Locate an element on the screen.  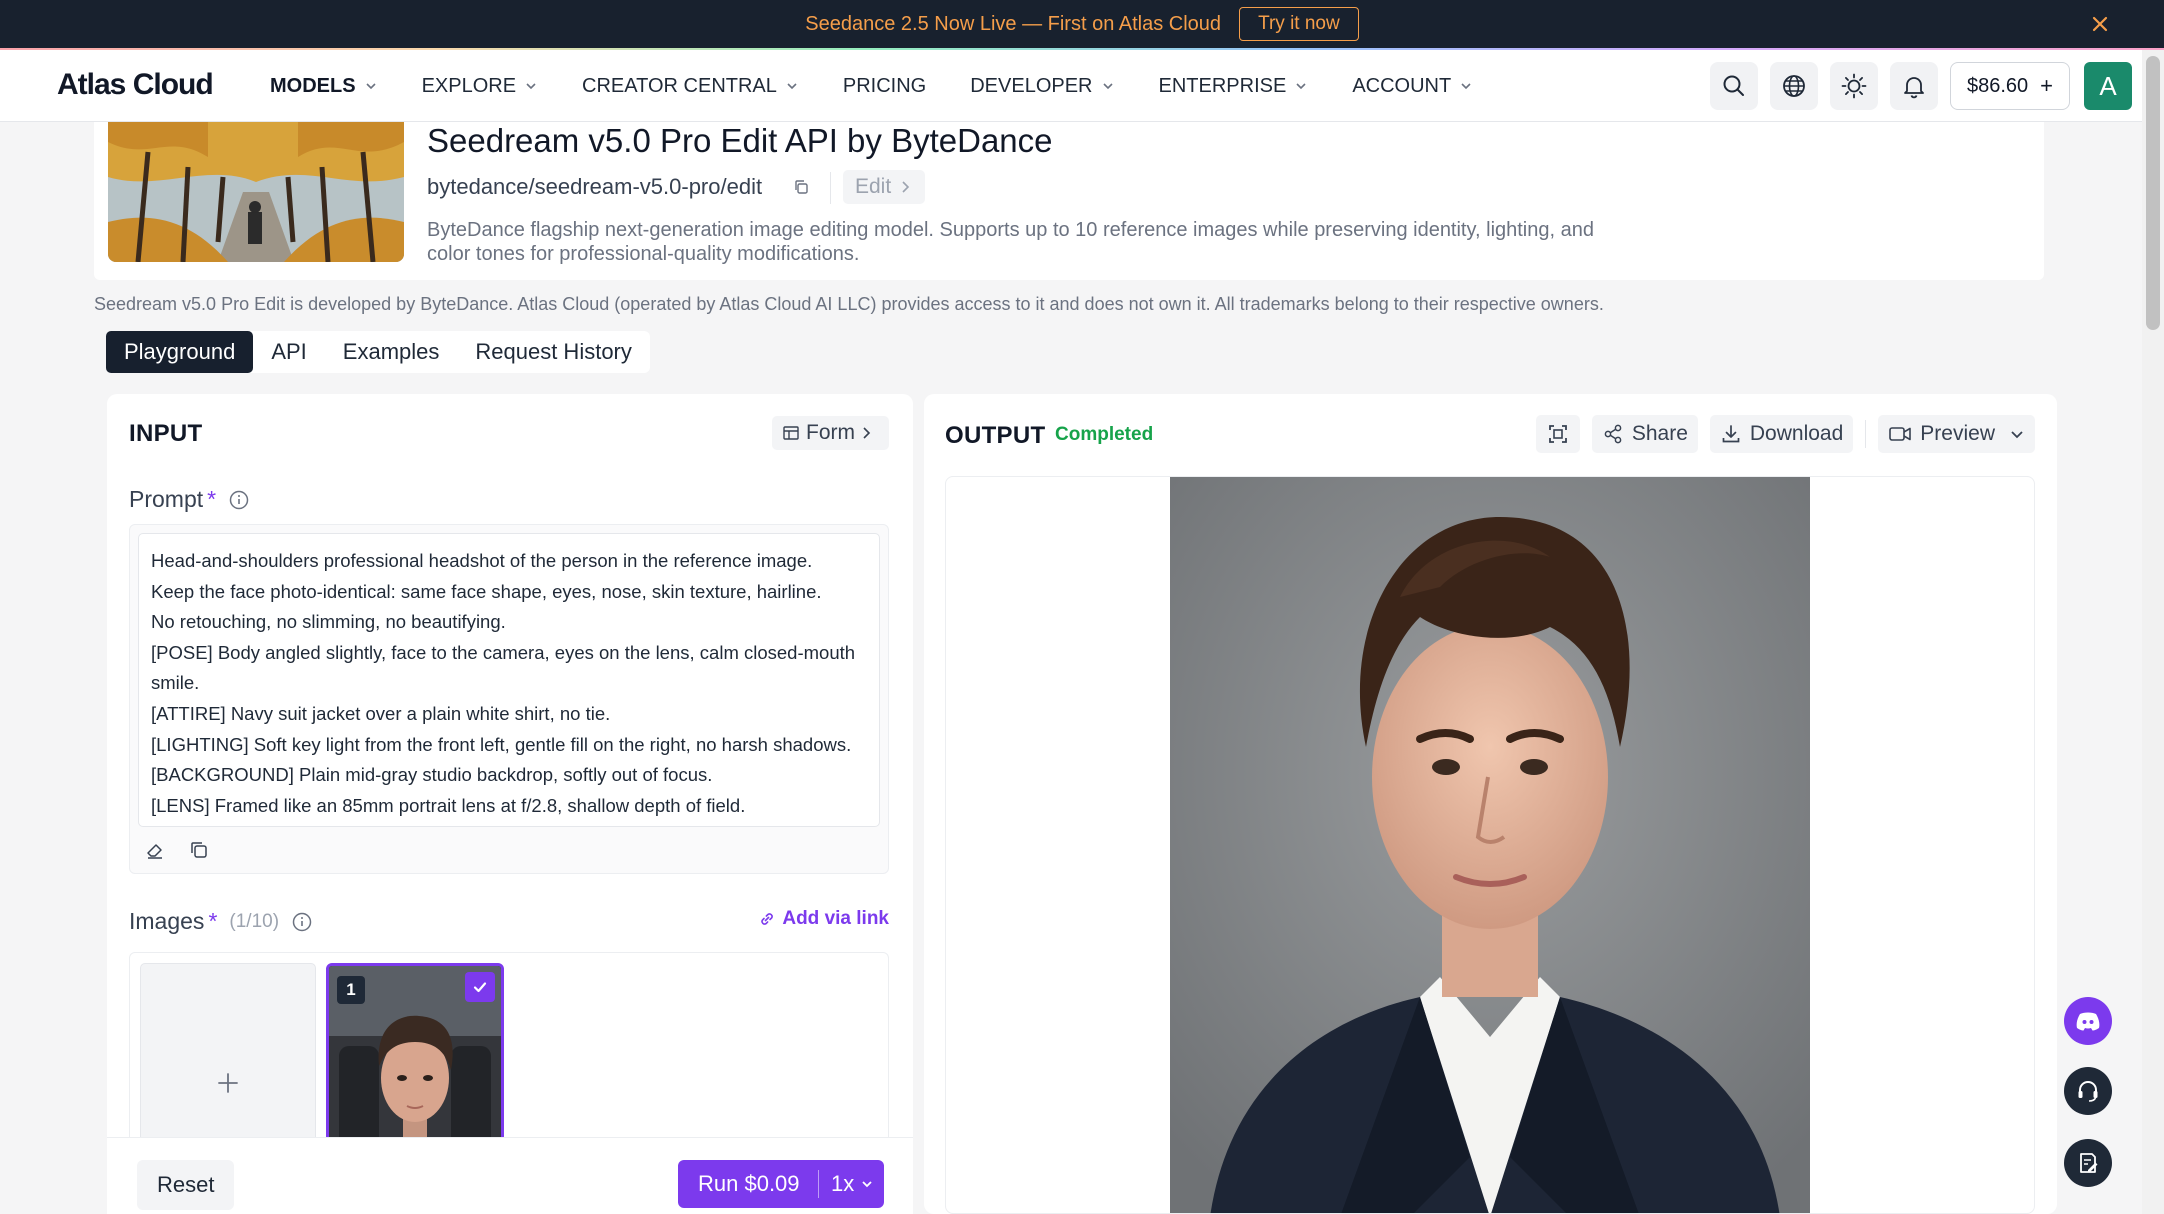
tab-examples: Examples is located at coordinates (391, 352).